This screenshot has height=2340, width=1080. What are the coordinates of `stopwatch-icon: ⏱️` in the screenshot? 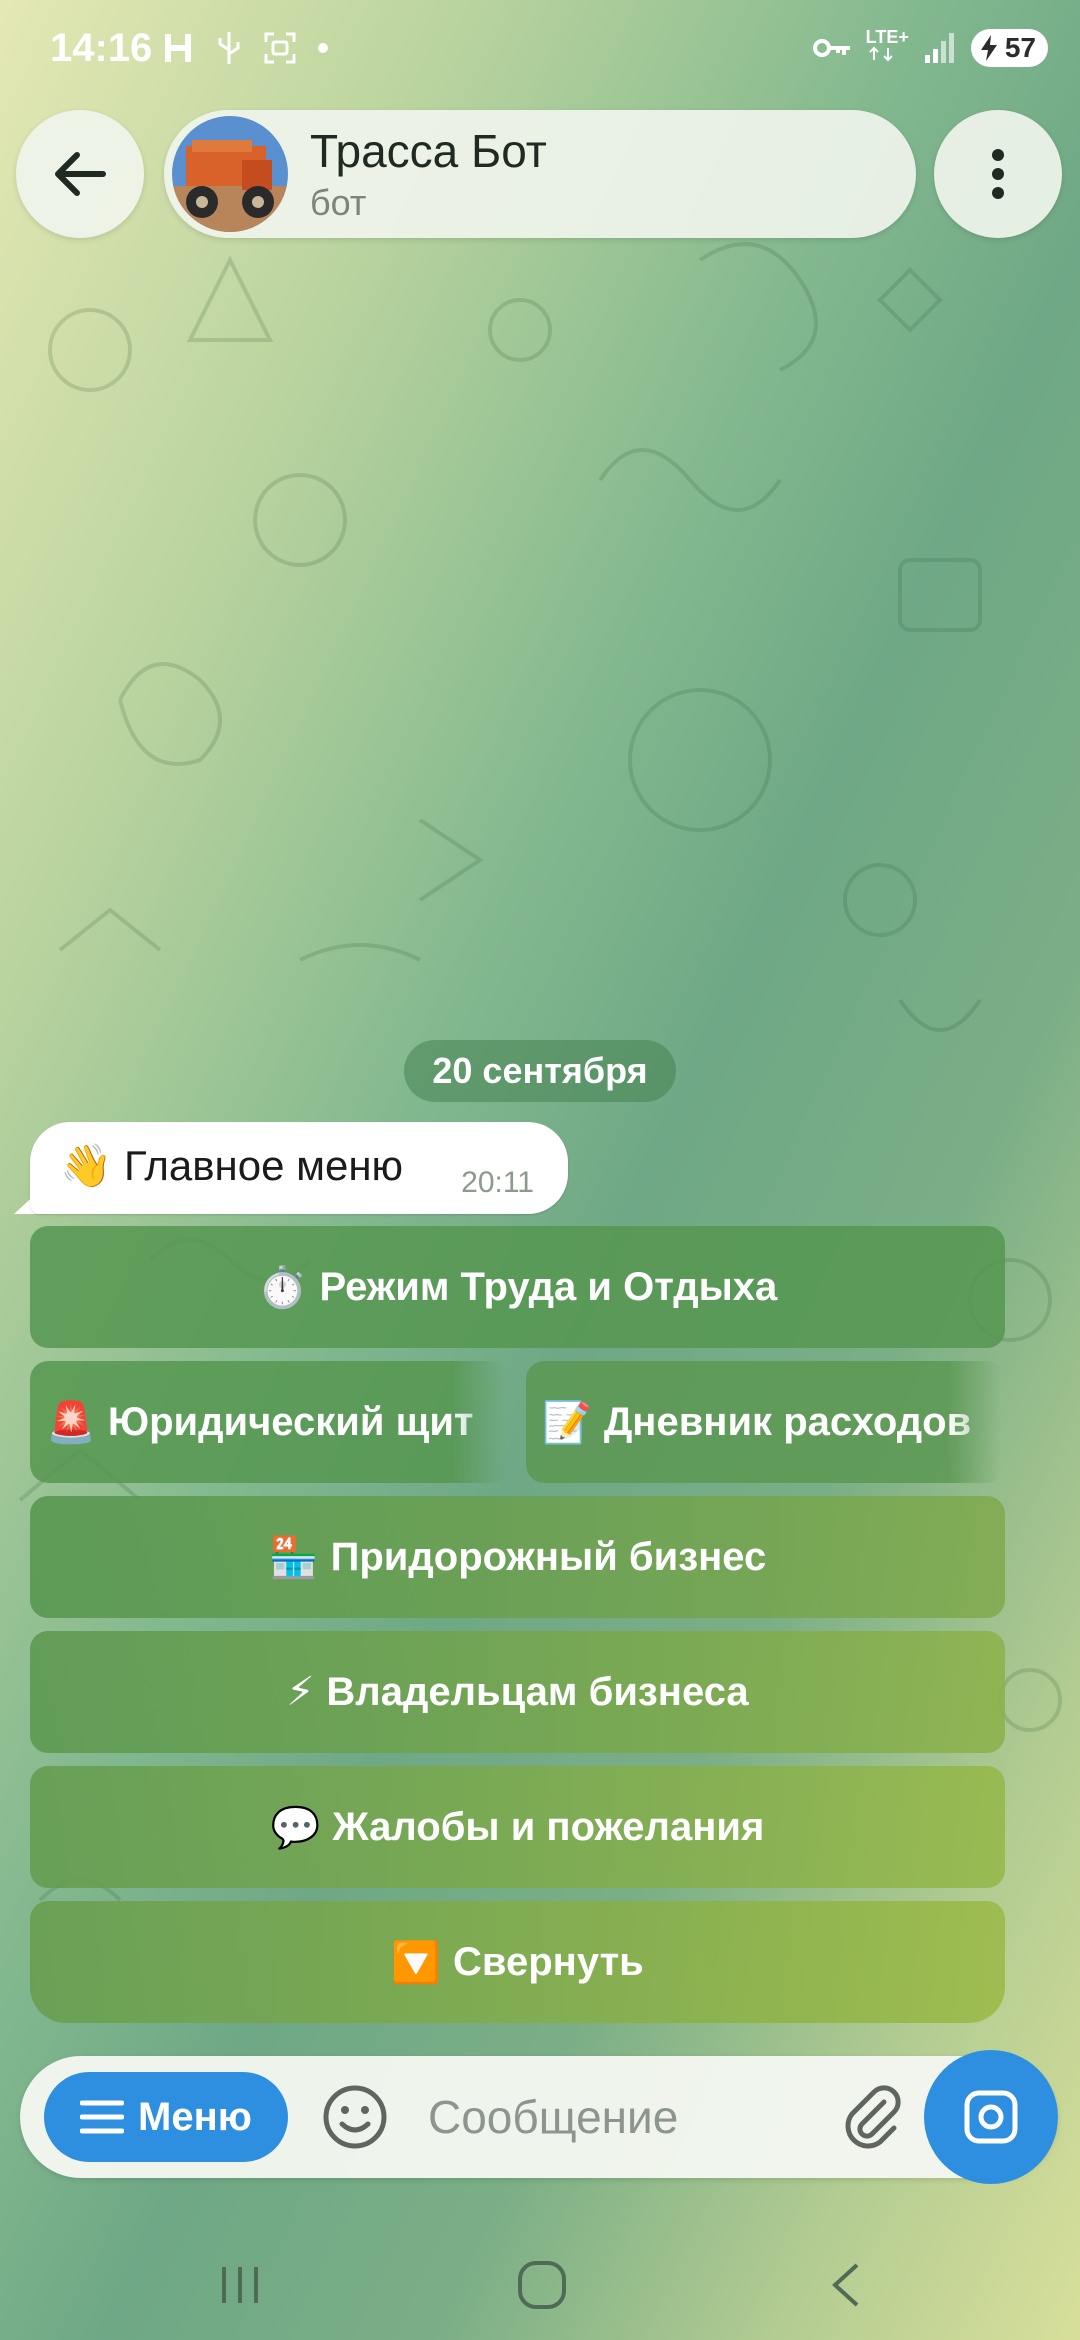 It's located at (282, 1287).